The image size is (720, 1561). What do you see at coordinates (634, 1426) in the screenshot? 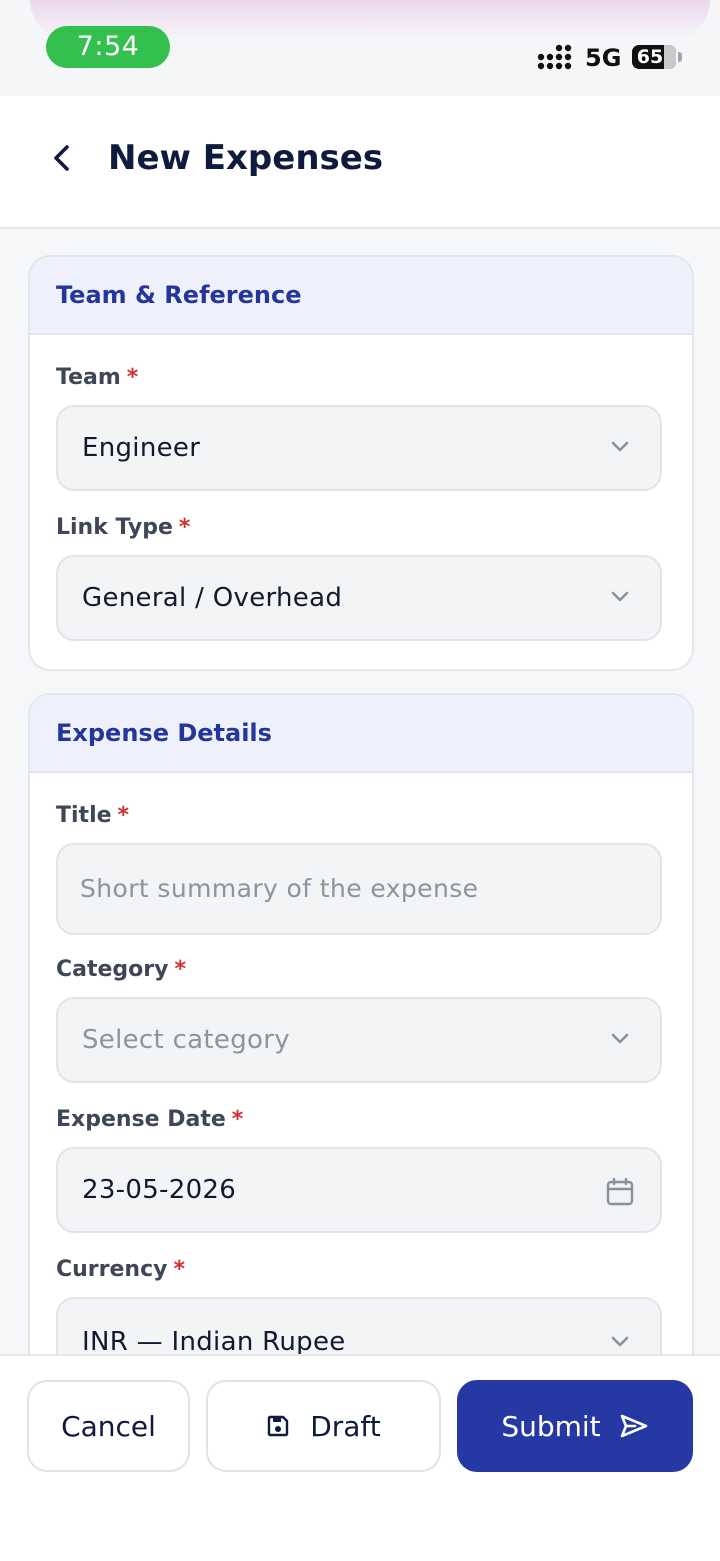
I see `send-icon` at bounding box center [634, 1426].